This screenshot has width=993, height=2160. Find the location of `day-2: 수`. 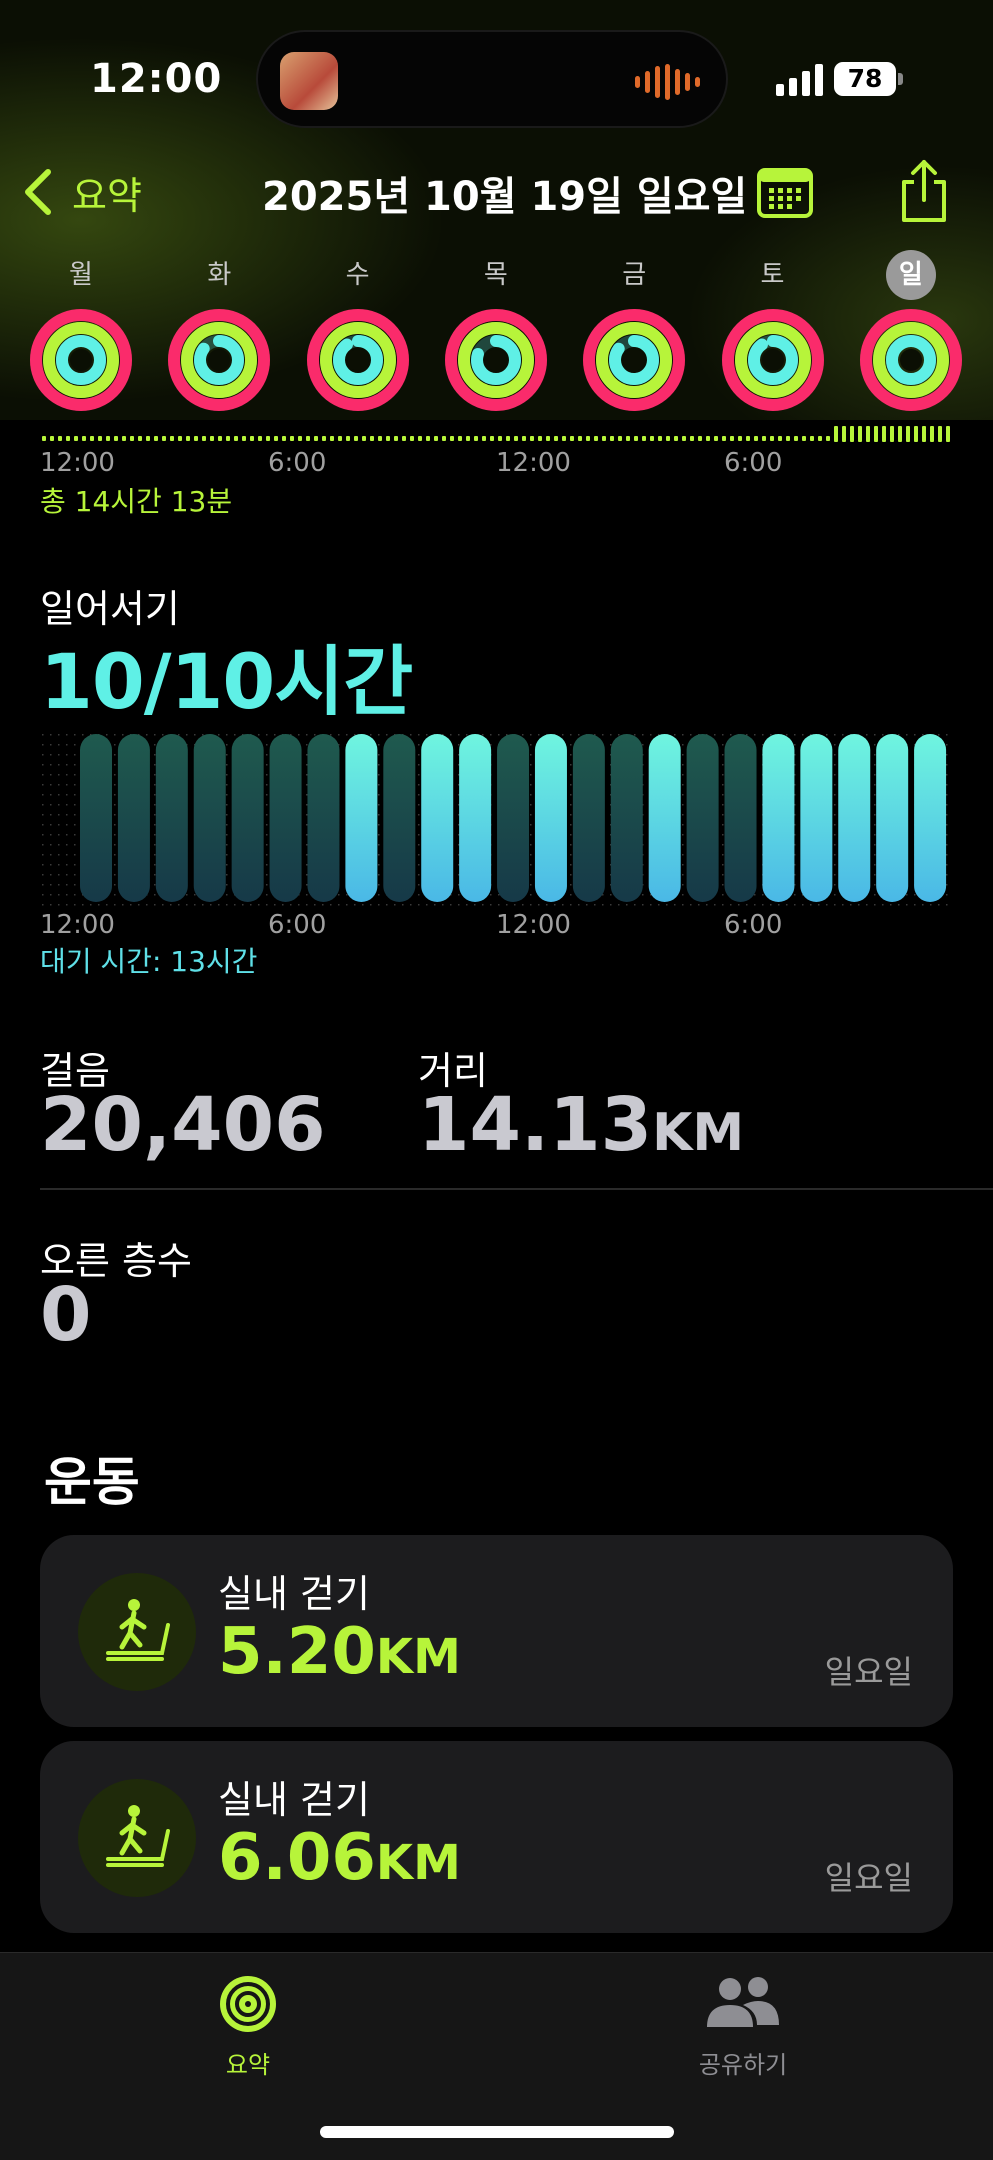

day-2: 수 is located at coordinates (358, 331).